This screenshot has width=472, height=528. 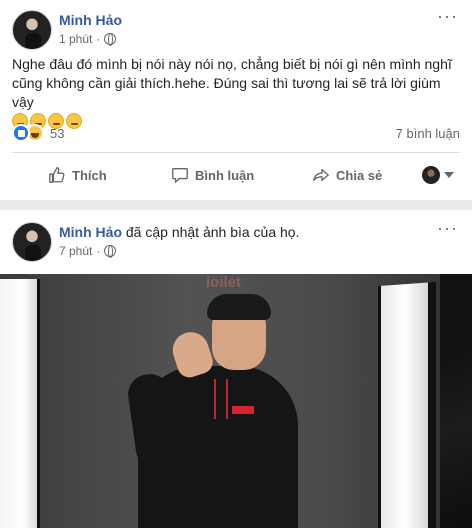 What do you see at coordinates (407, 404) in the screenshot?
I see `softbox-light-right` at bounding box center [407, 404].